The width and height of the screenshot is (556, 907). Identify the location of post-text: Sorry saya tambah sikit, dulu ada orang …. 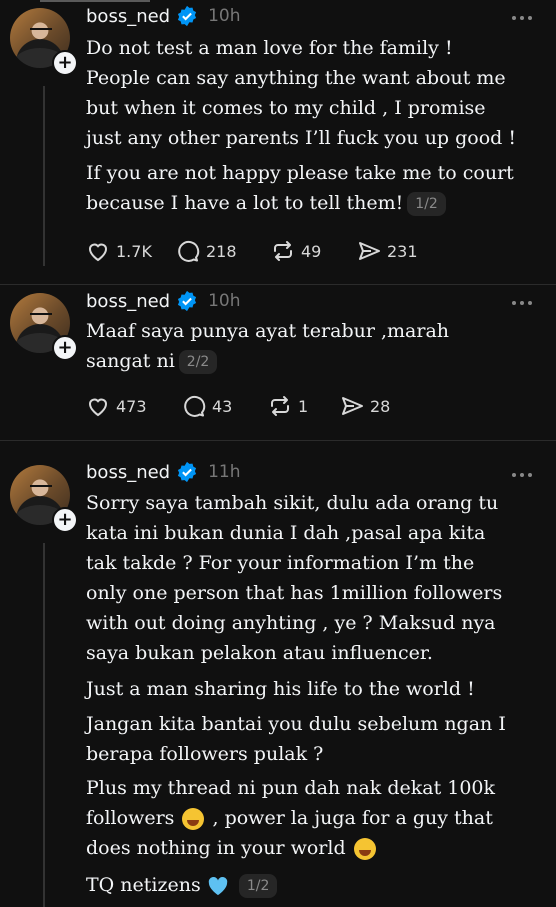
(294, 578).